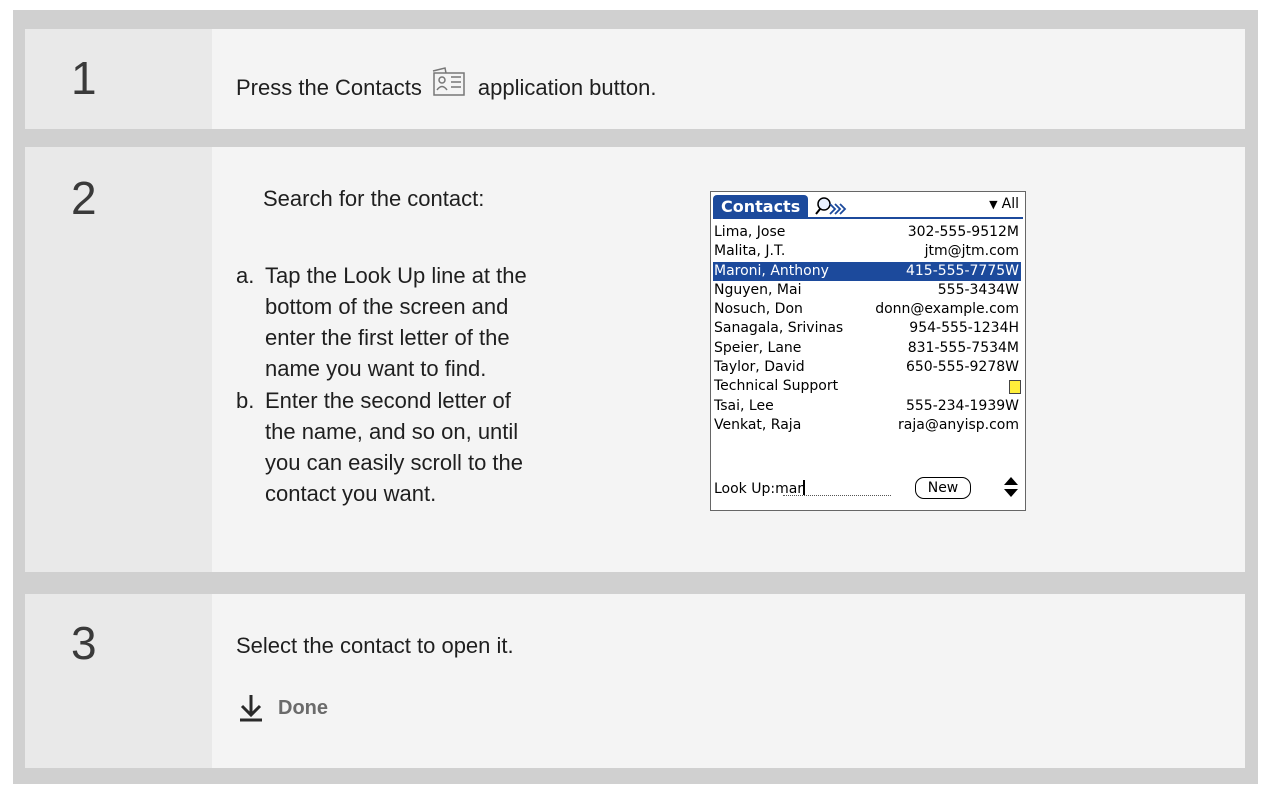 The image size is (1270, 796). Describe the element at coordinates (804, 487) in the screenshot. I see `text-cursor` at that location.